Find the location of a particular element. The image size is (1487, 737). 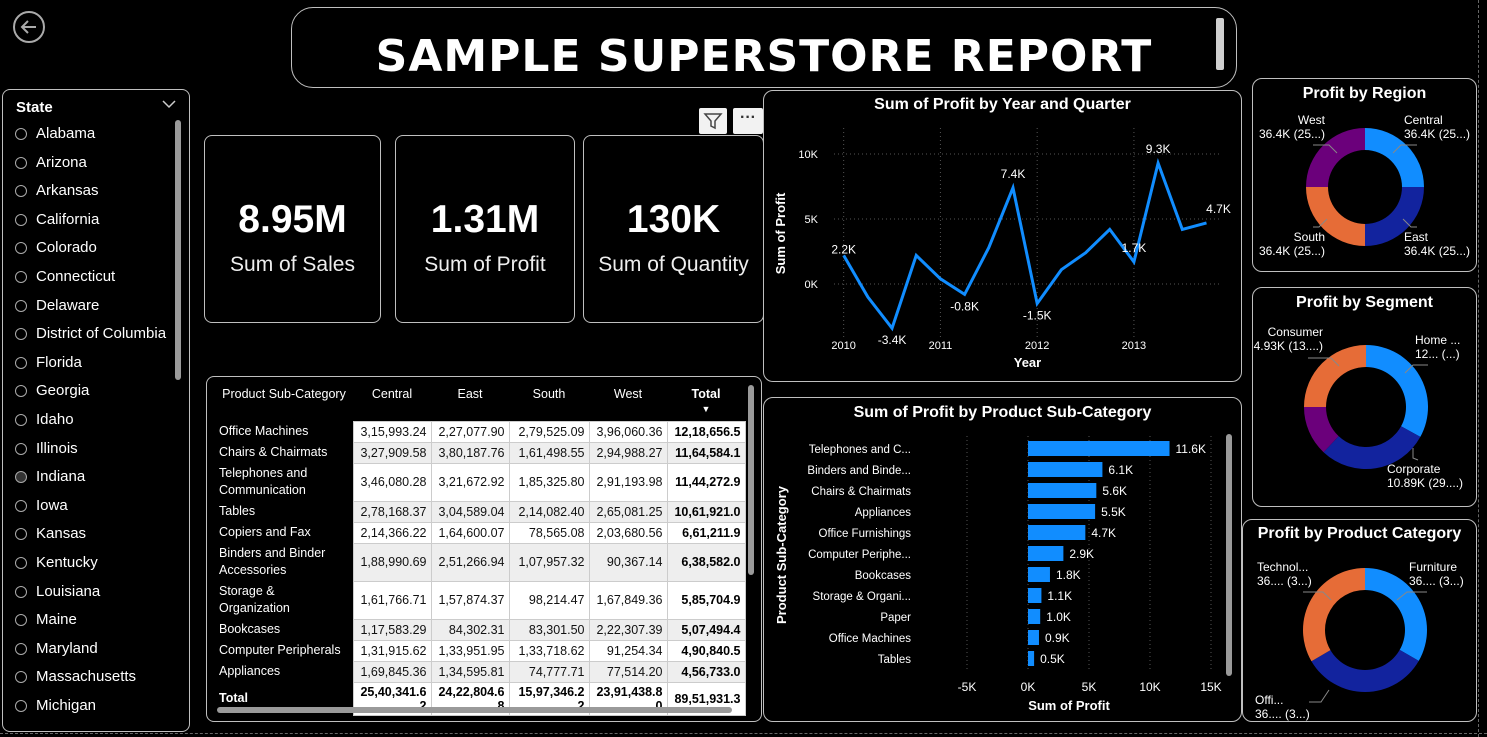

table-cell: 1,33,951.95 is located at coordinates (470, 650).